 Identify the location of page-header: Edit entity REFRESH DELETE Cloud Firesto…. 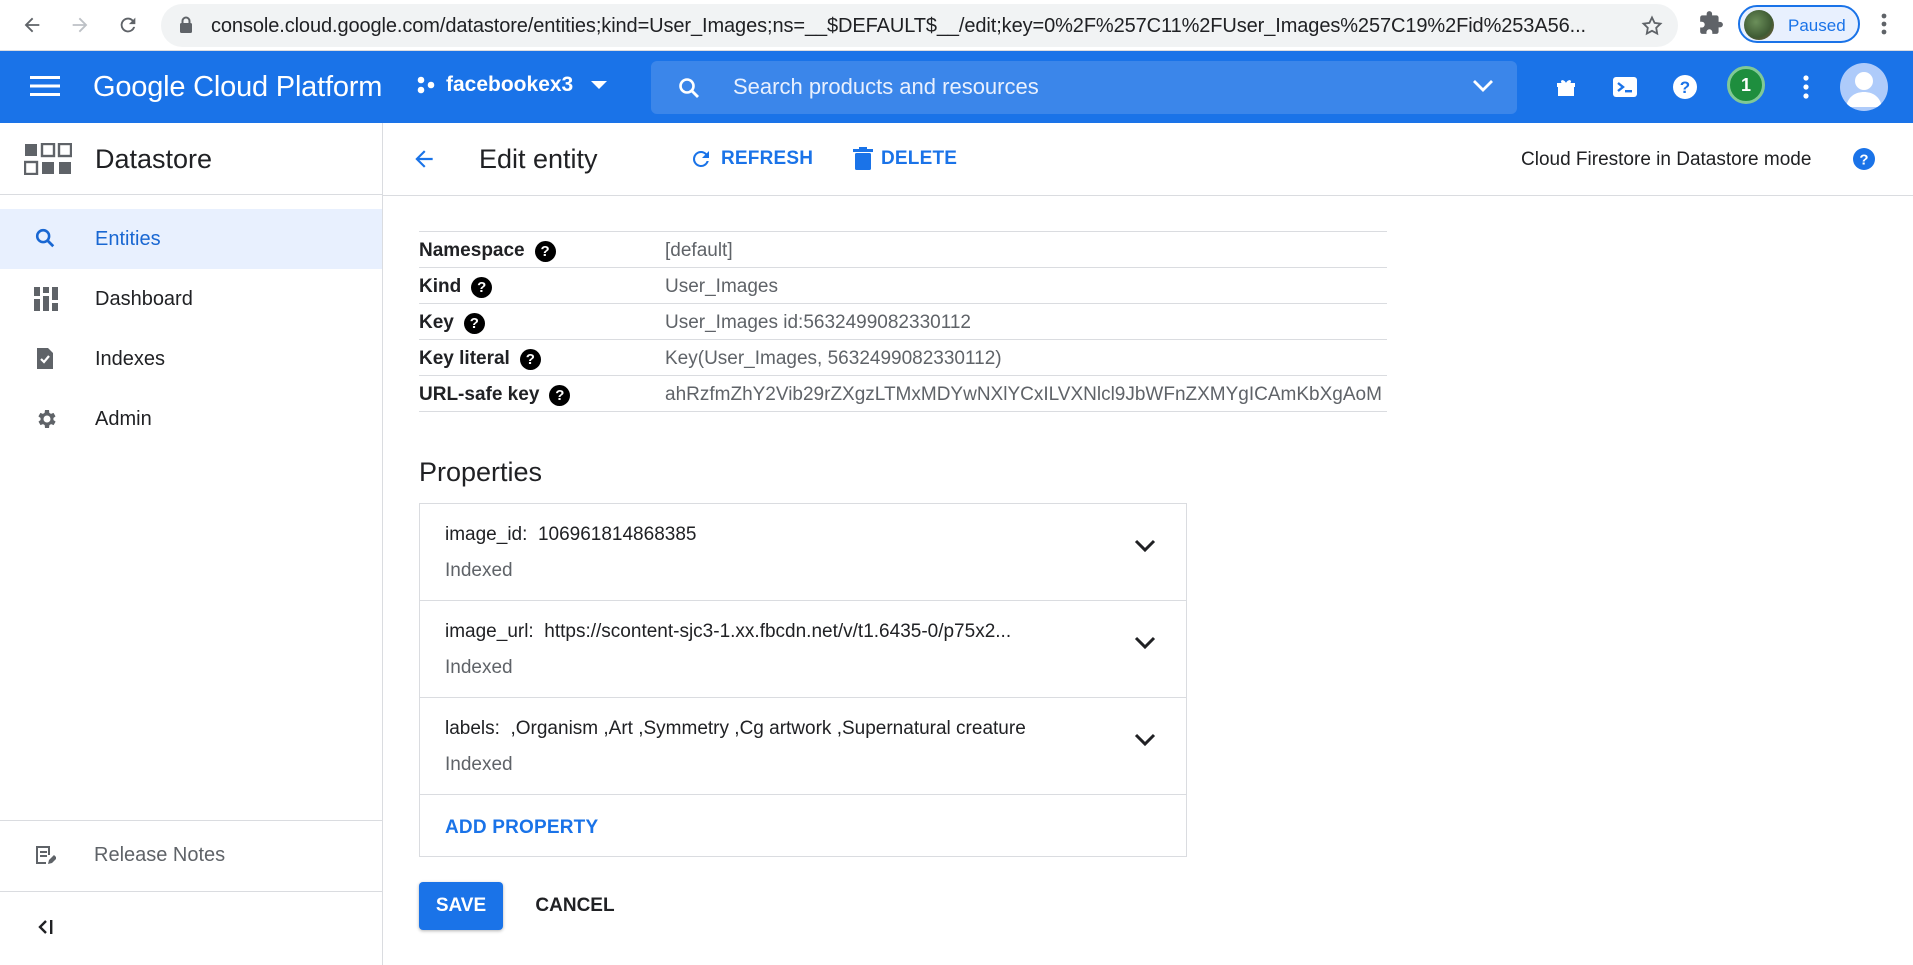
(1148, 159).